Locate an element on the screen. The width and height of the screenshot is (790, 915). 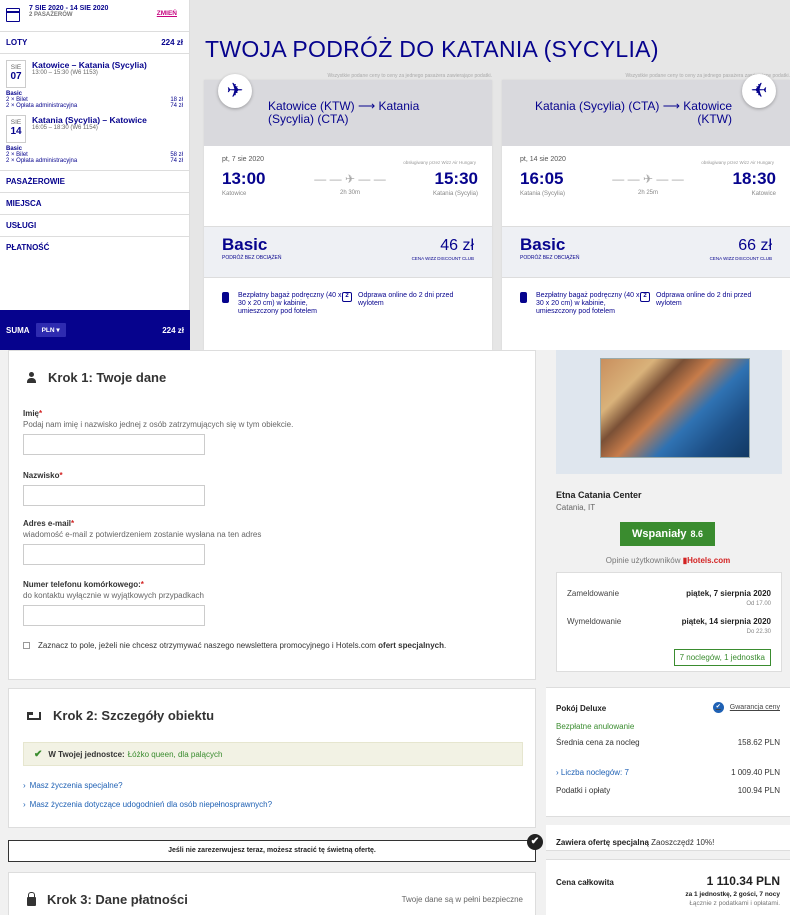
newsletter-end: . is located at coordinates (445, 645).